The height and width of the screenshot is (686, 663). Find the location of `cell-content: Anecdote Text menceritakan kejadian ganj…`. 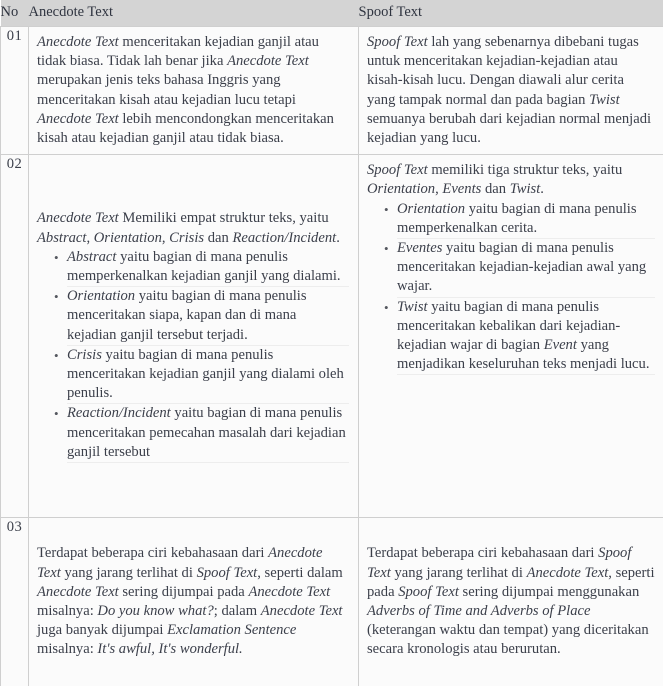

cell-content: Anecdote Text menceritakan kejadian ganj… is located at coordinates (193, 90).